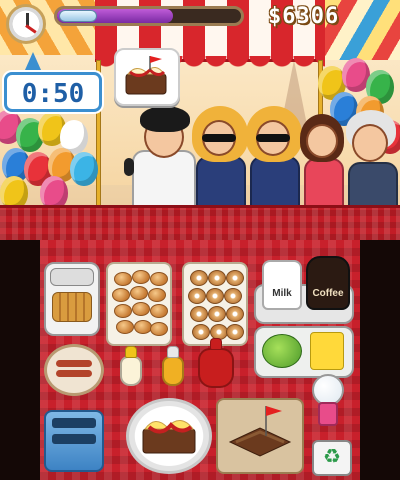 The image size is (400, 480). I want to click on mayonnaise-bottle, so click(131, 371).